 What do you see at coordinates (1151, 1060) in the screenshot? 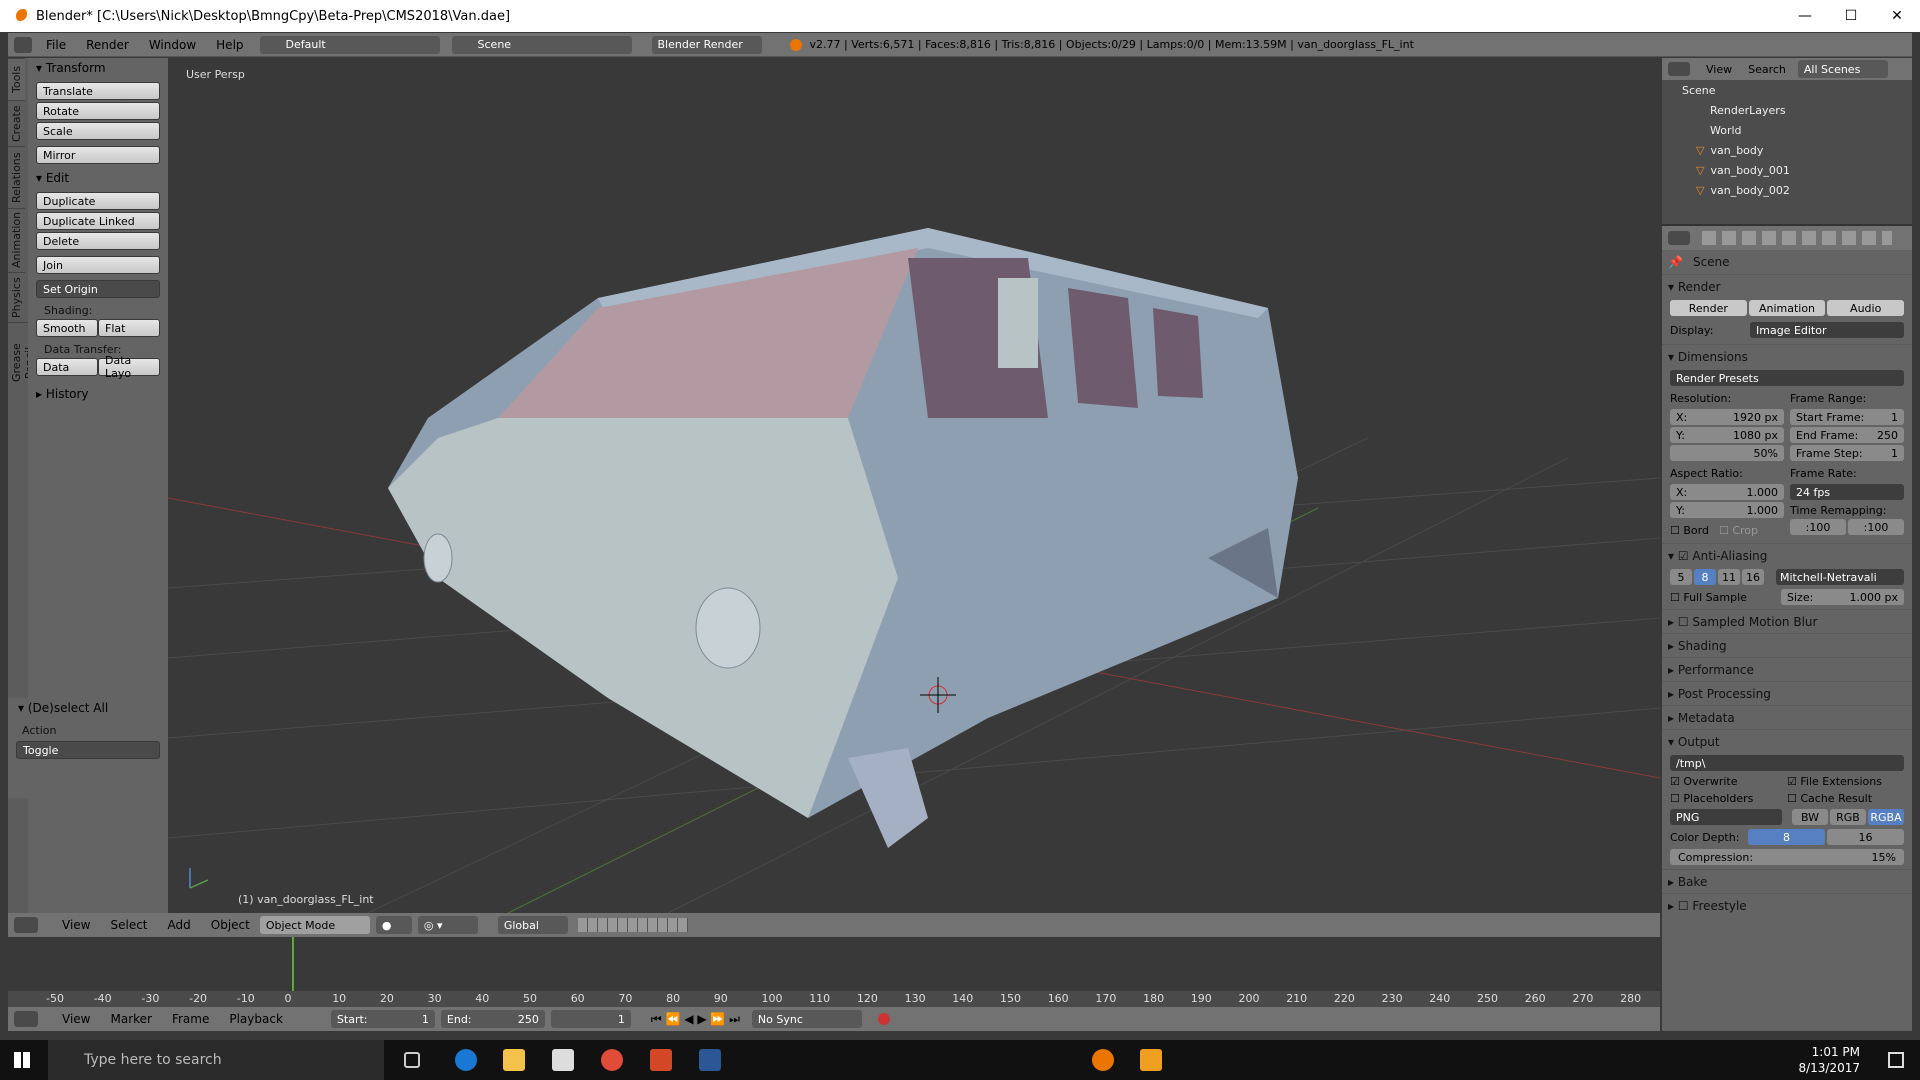
I see `media-player-icon` at bounding box center [1151, 1060].